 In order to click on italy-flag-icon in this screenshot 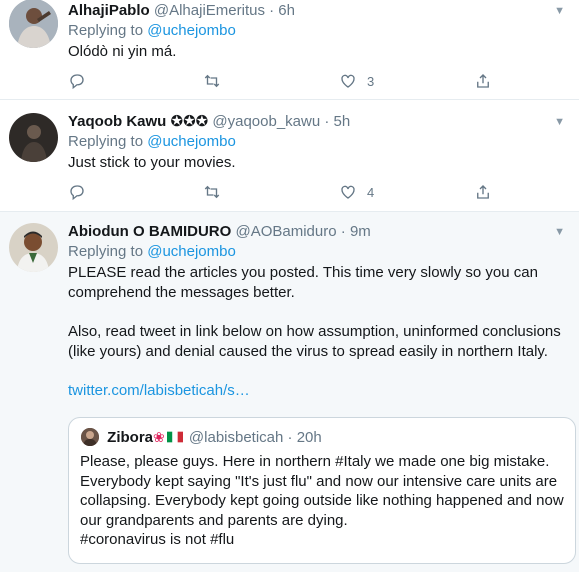, I will do `click(174, 436)`.